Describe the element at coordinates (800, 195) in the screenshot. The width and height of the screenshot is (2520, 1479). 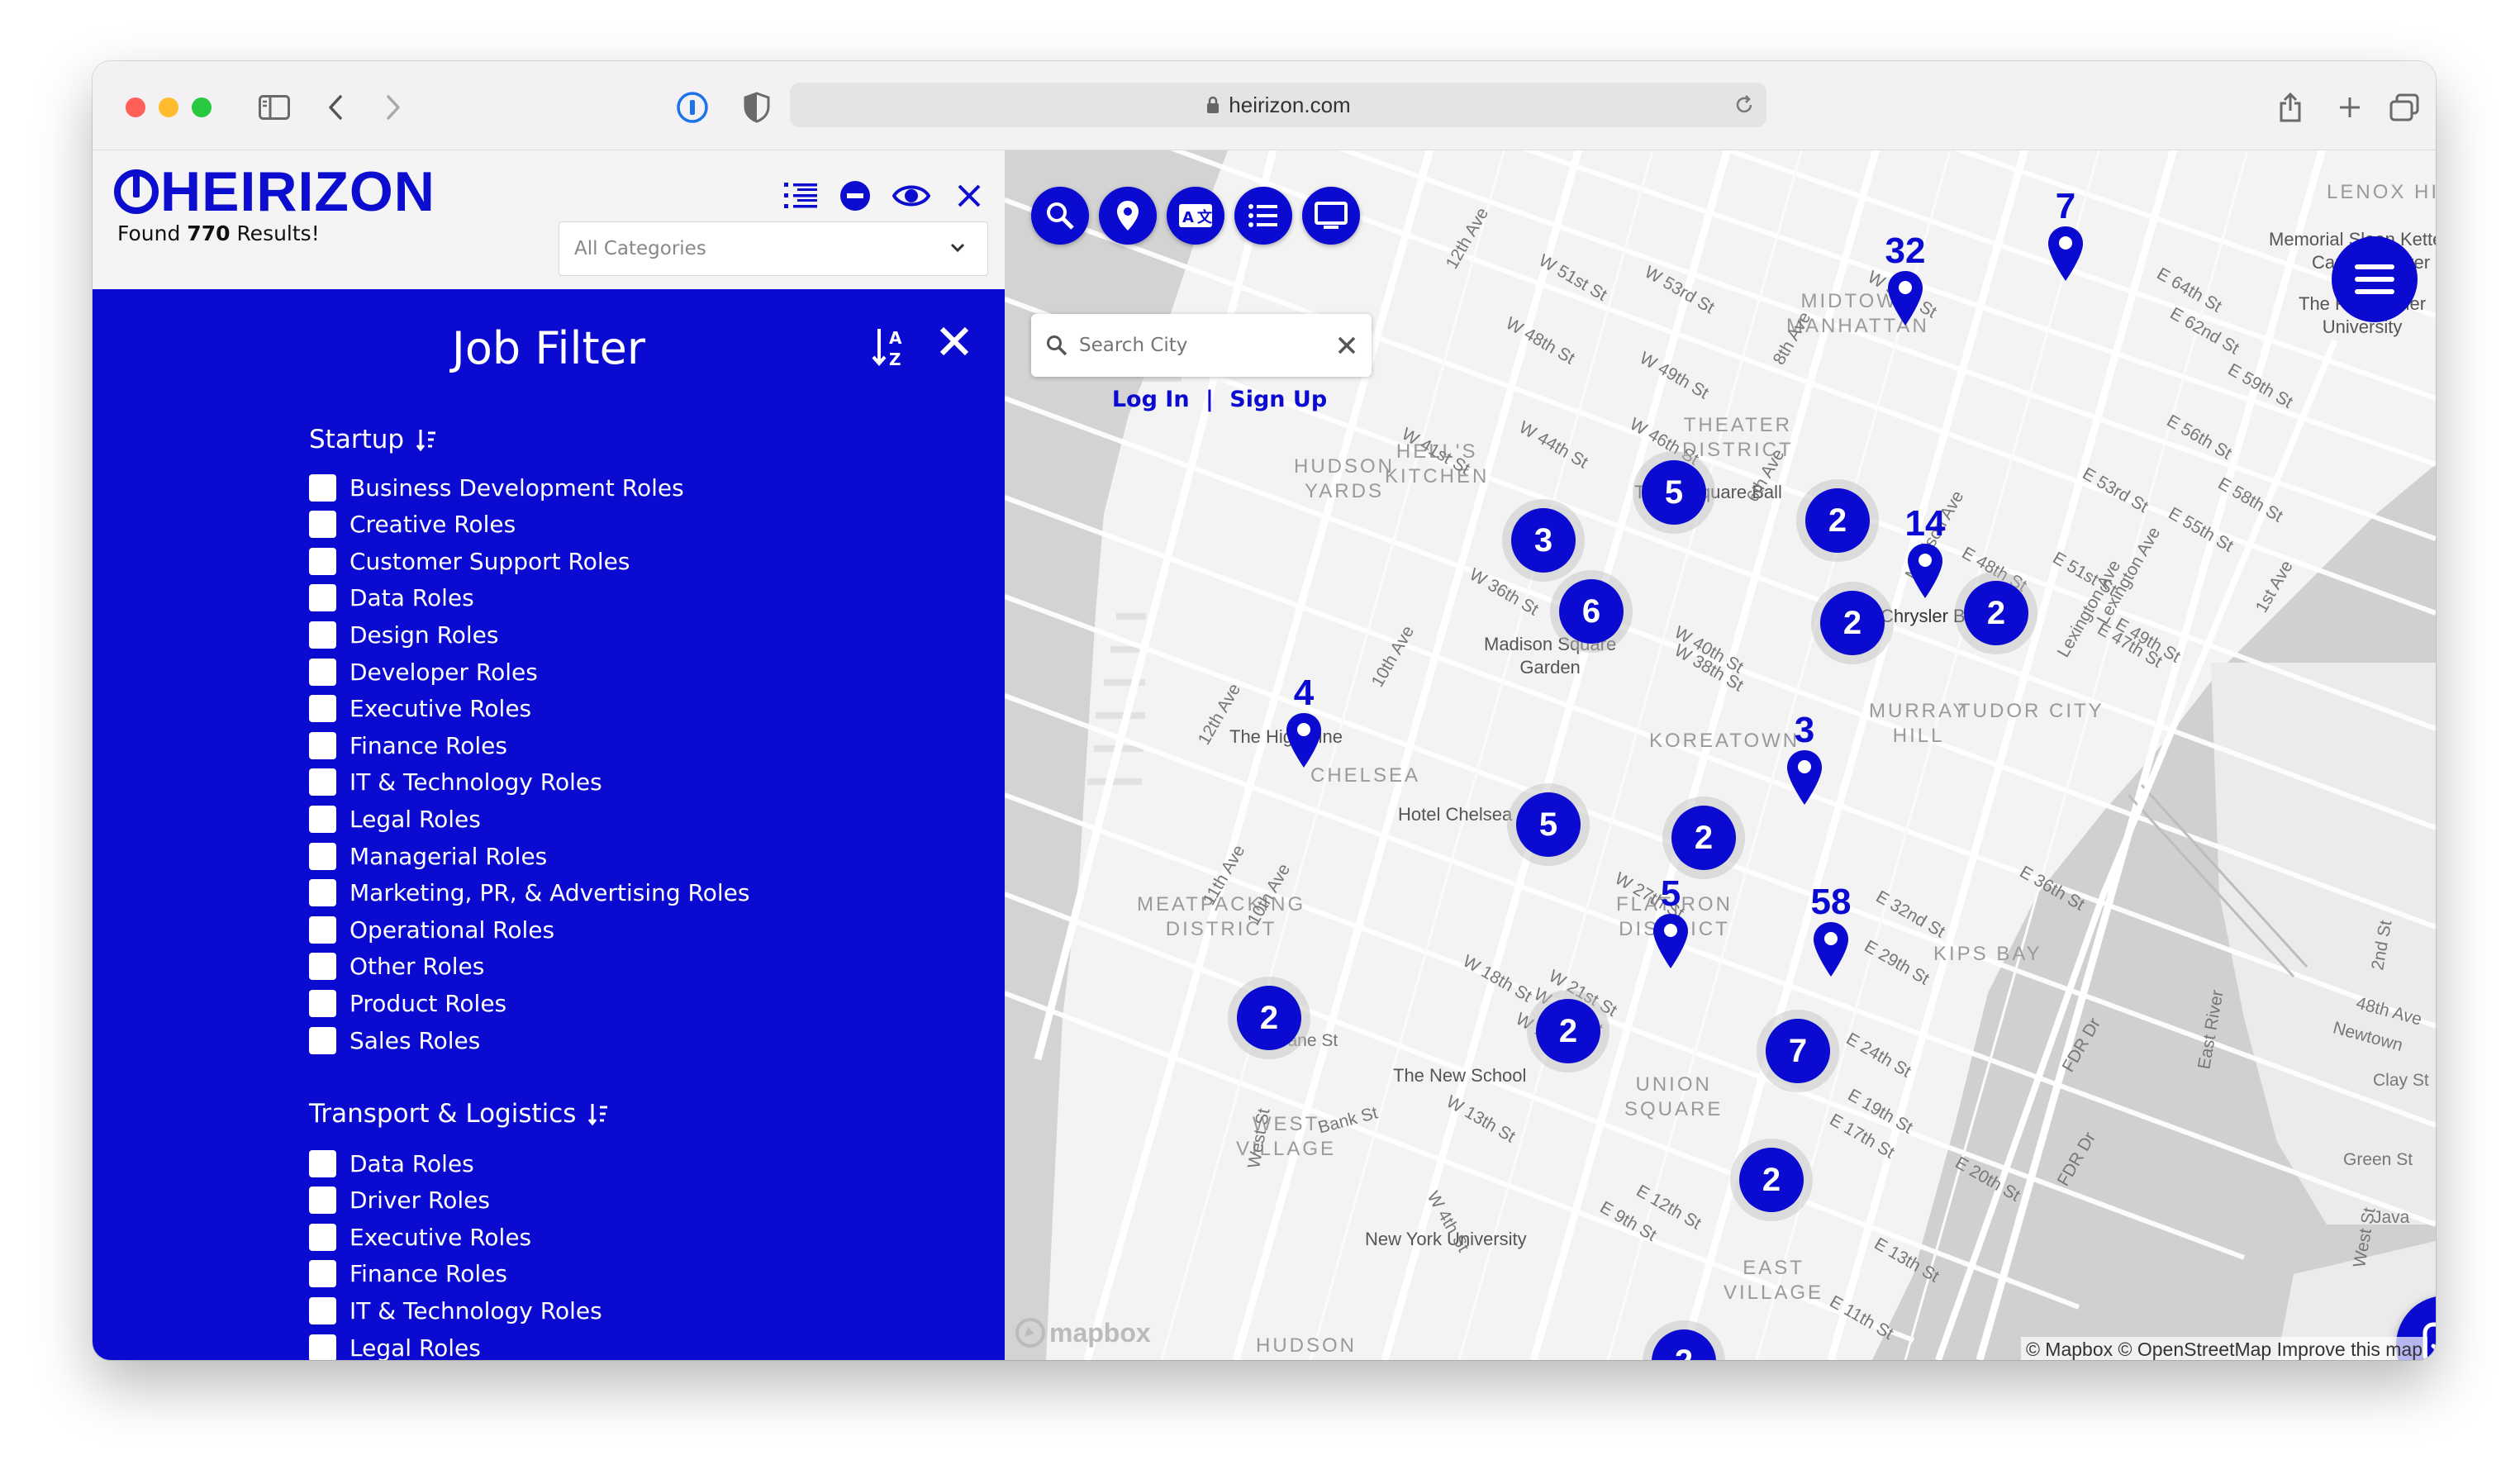
I see `list-view-icon` at that location.